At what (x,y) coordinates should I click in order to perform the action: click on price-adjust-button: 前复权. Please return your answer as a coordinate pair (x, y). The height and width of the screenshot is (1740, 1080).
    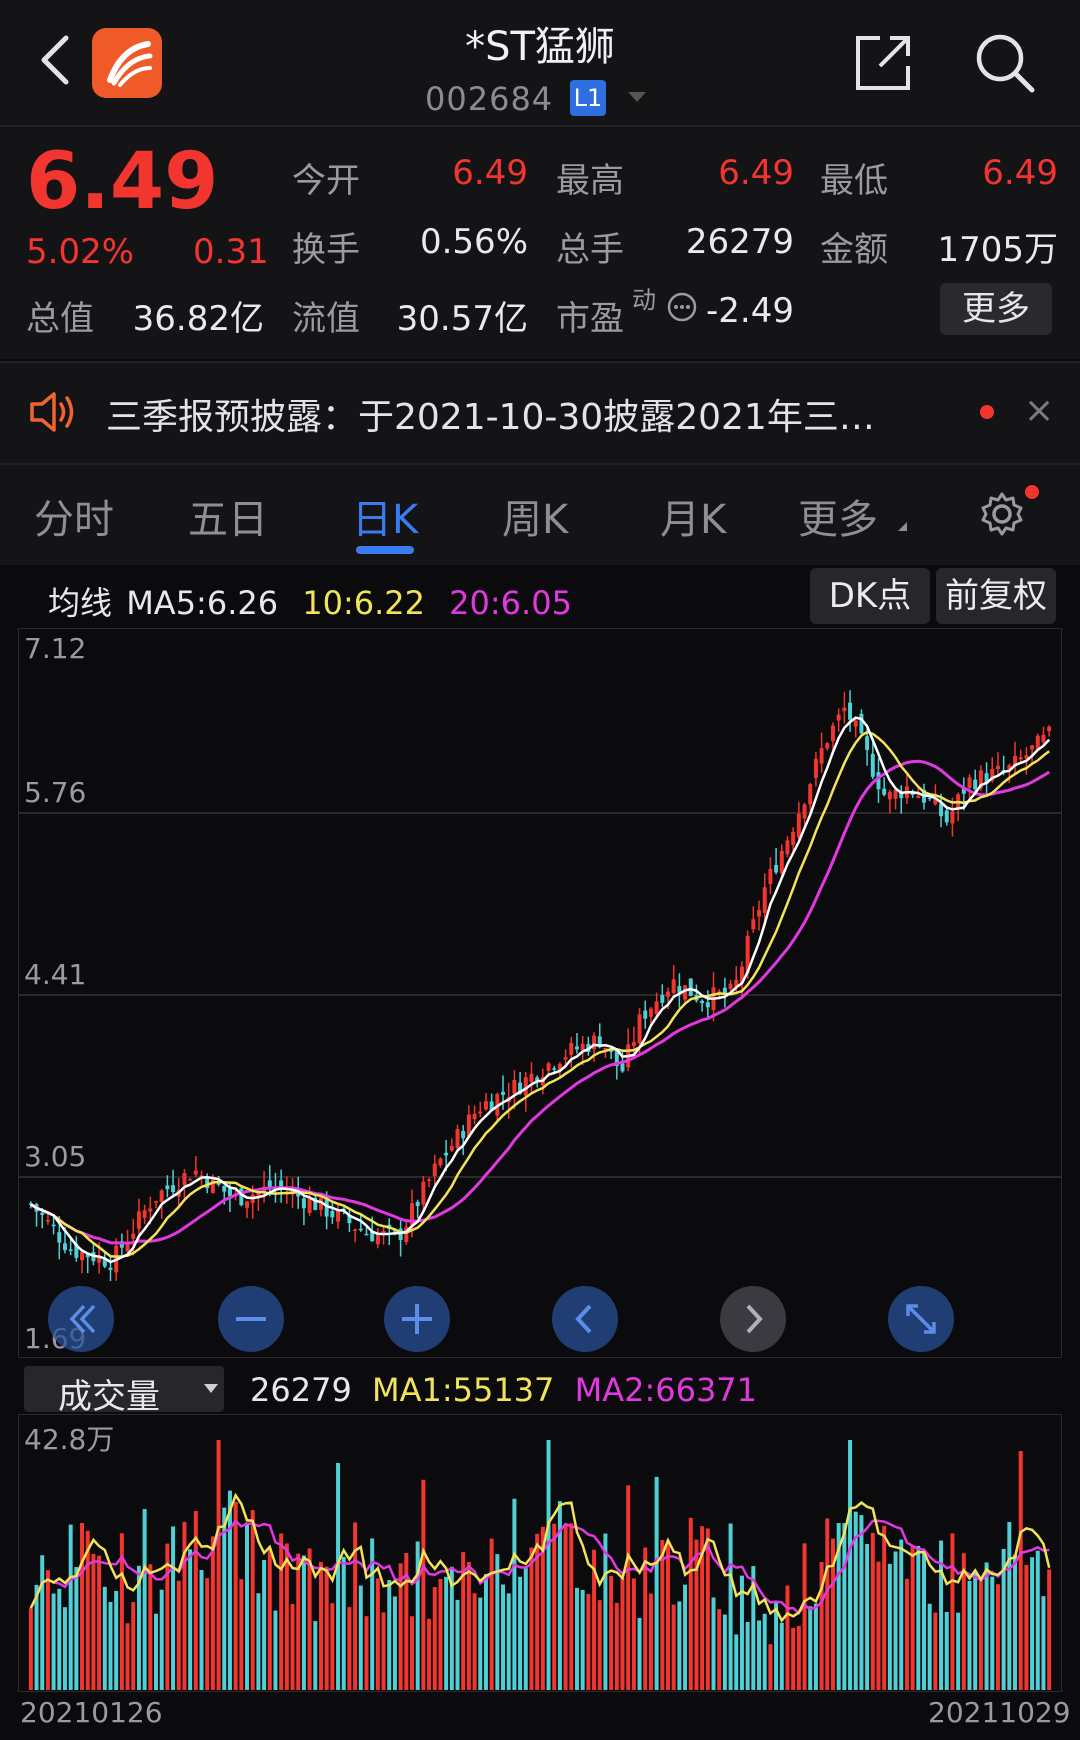
    Looking at the image, I should click on (996, 596).